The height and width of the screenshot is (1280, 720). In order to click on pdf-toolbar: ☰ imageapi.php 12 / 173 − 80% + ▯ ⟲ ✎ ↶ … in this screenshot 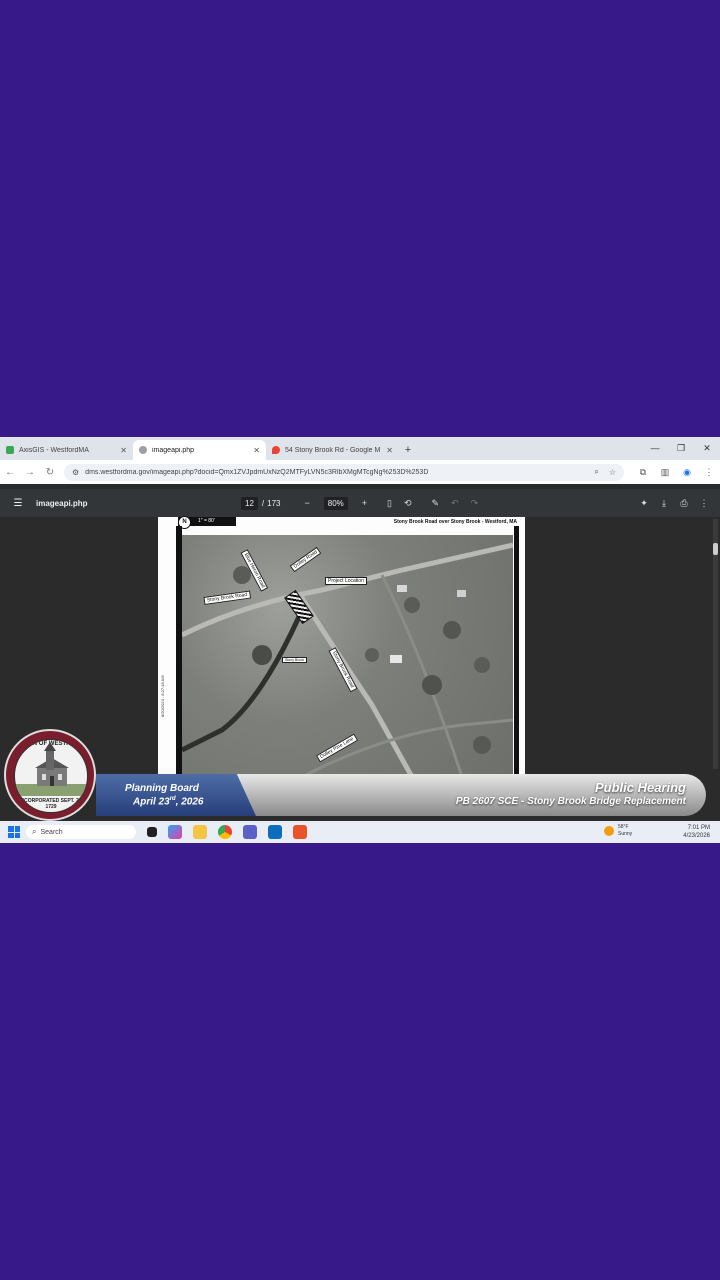, I will do `click(360, 503)`.